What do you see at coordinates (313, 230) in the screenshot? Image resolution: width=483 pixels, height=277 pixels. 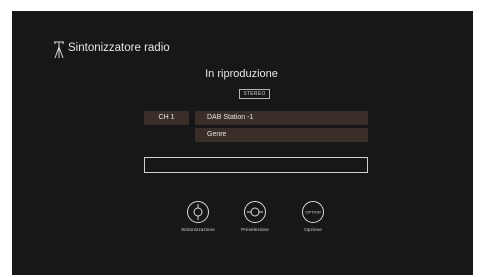 I see `option-label: Opzione` at bounding box center [313, 230].